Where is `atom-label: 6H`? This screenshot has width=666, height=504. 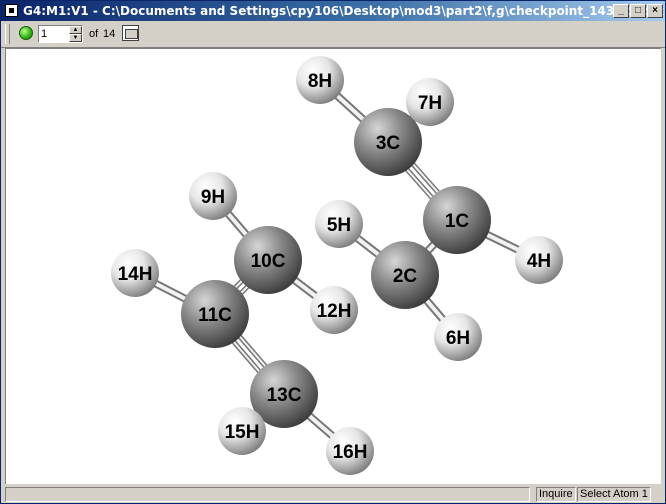
atom-label: 6H is located at coordinates (458, 338).